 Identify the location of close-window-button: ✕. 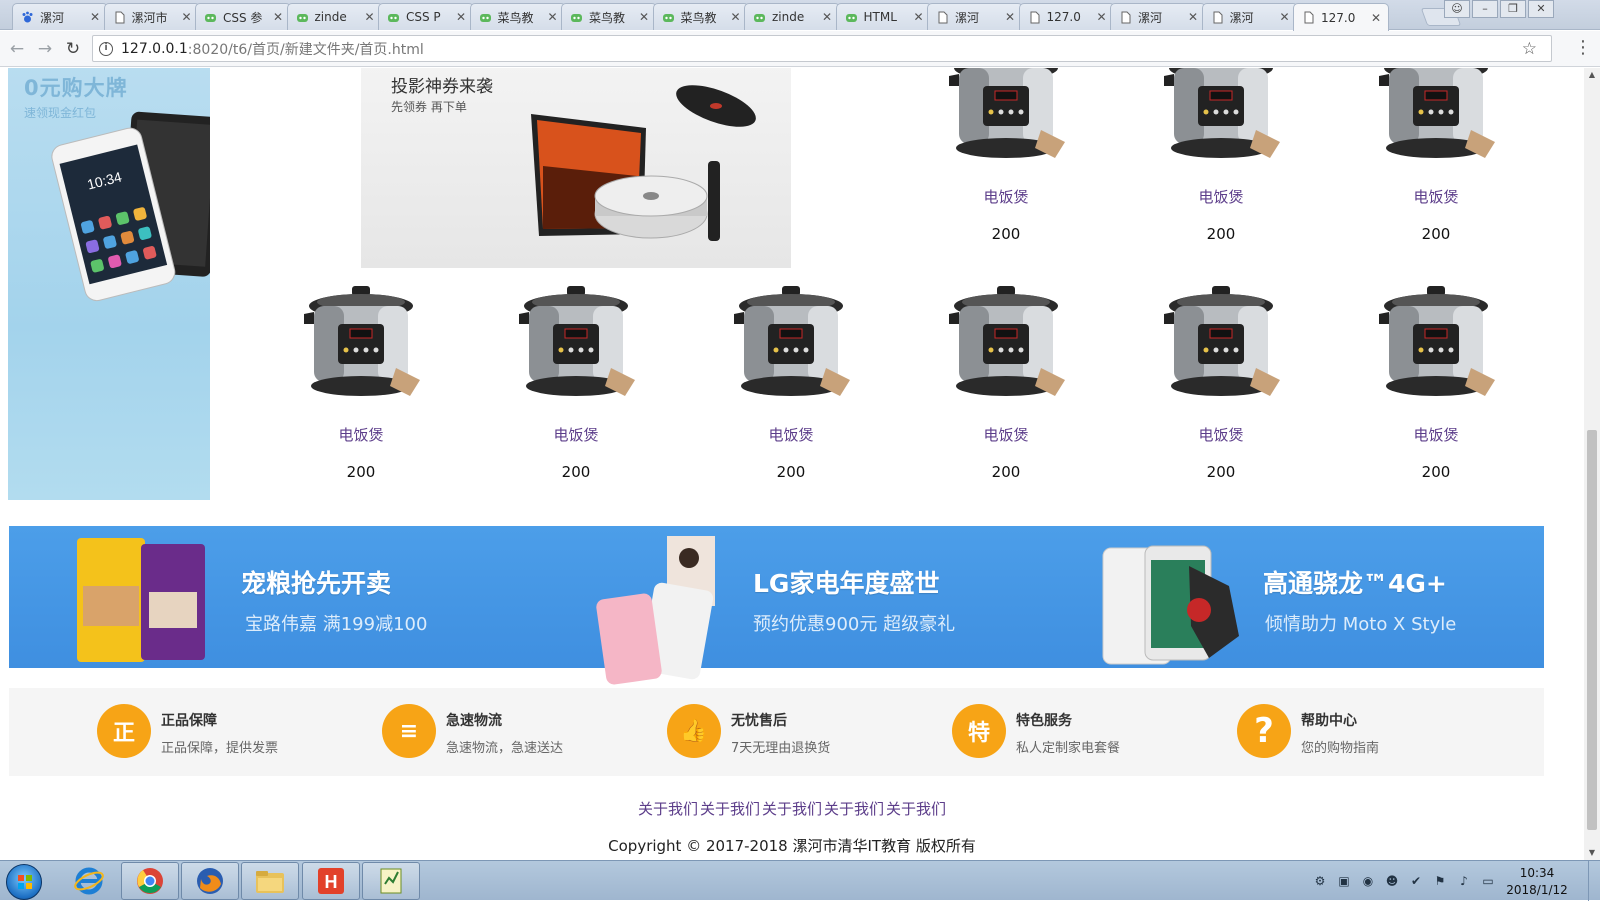
(1541, 9).